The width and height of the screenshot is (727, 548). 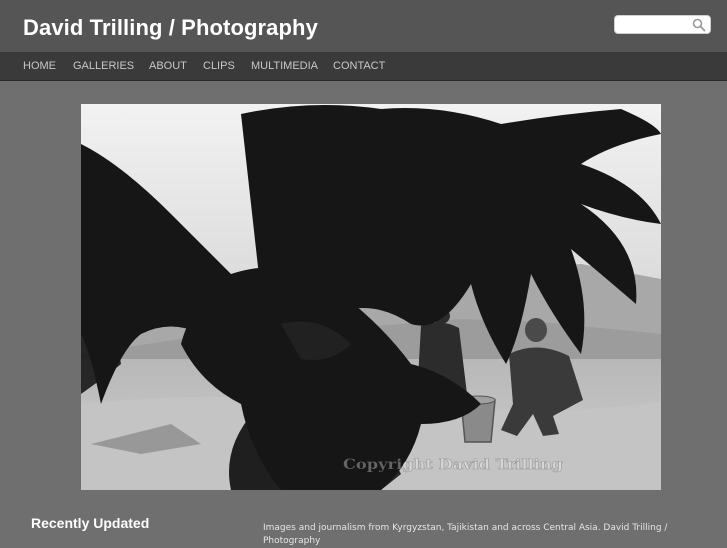 I want to click on search-icon, so click(x=699, y=25).